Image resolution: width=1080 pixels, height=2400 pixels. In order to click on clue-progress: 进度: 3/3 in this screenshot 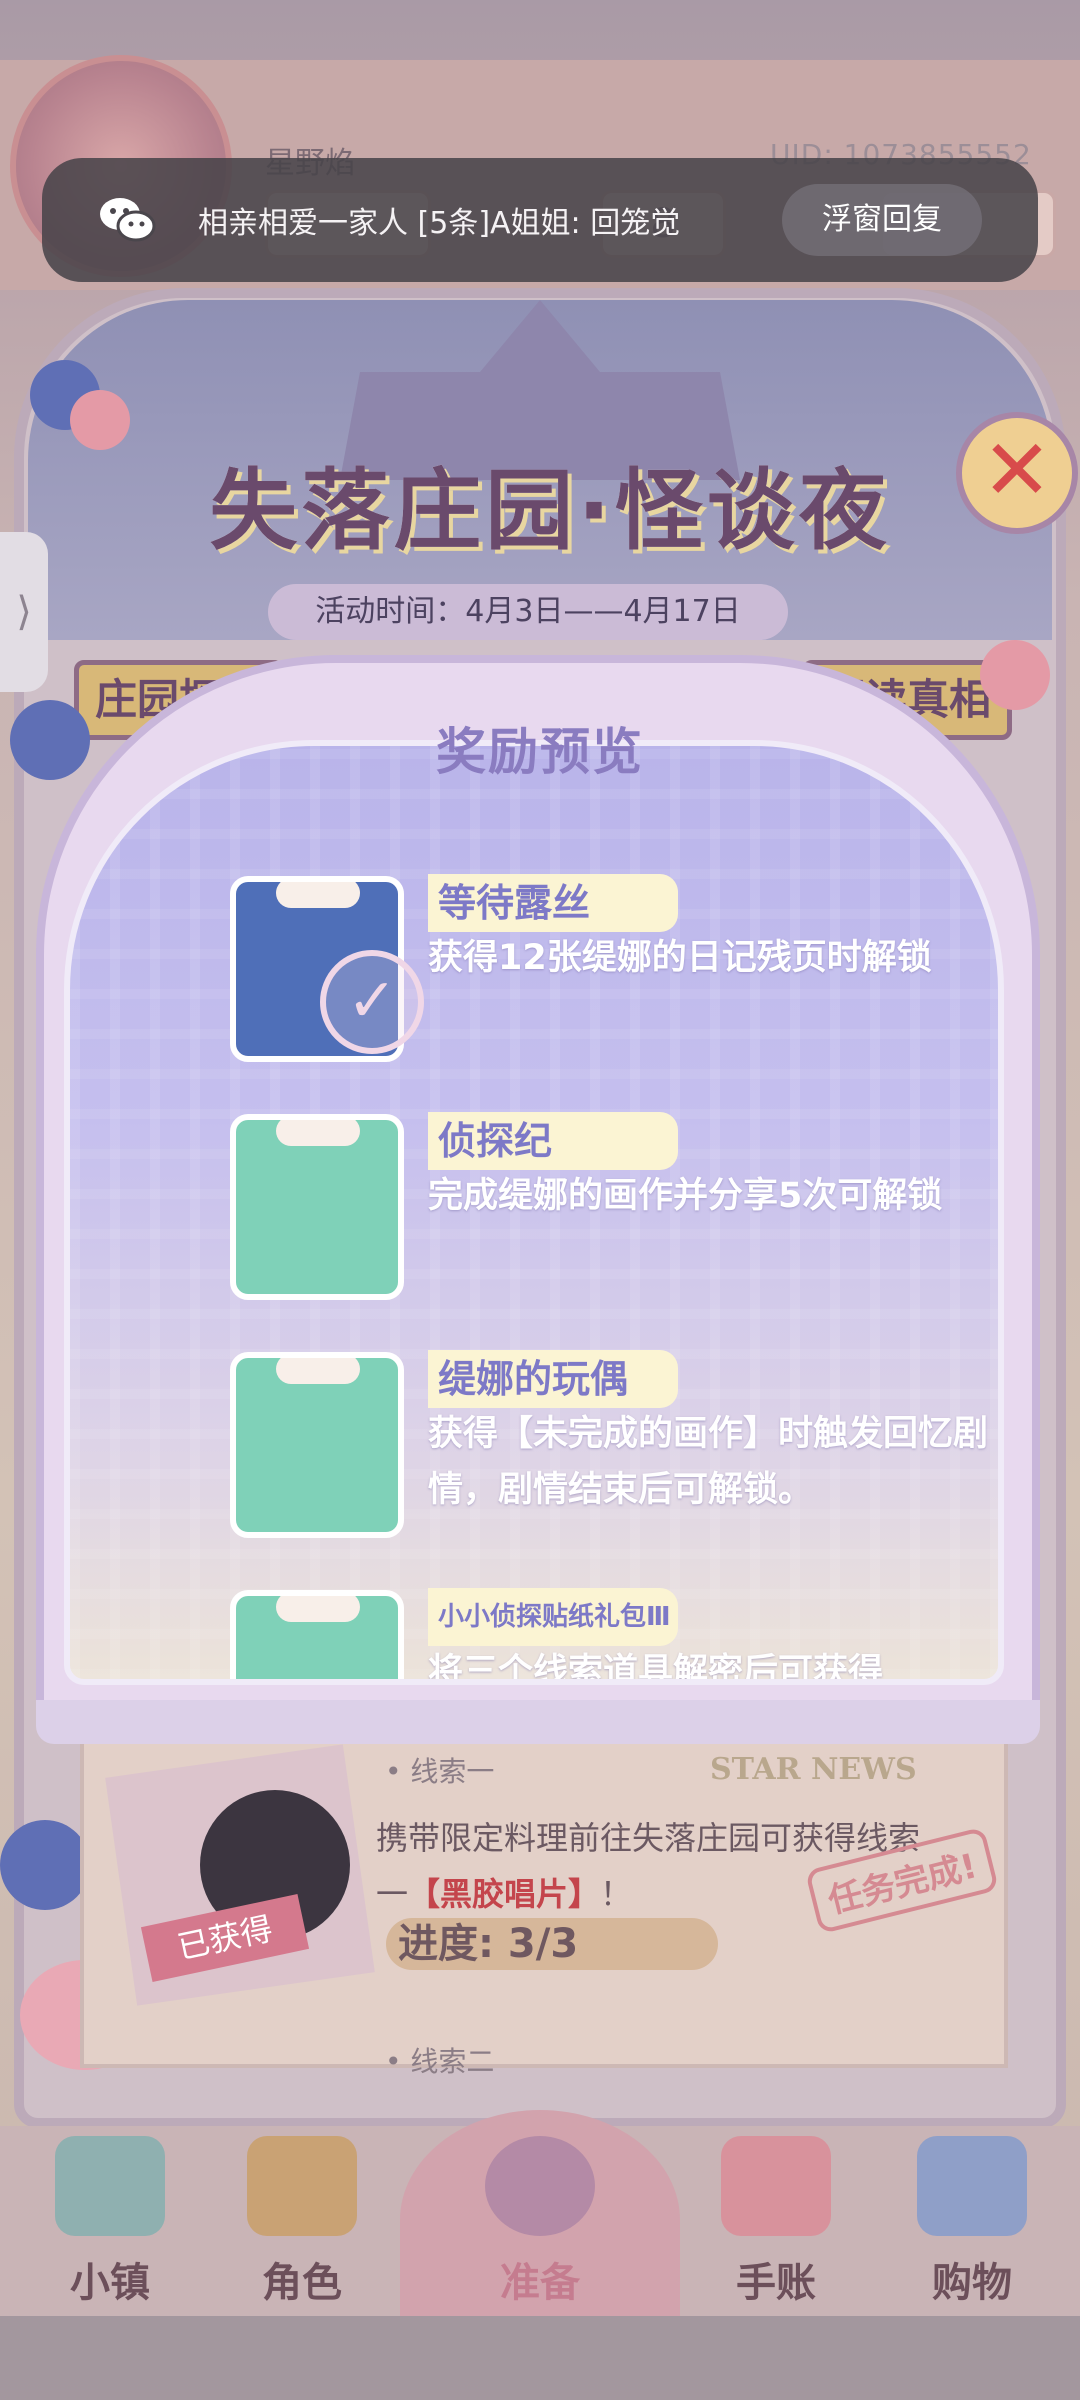, I will do `click(552, 1944)`.